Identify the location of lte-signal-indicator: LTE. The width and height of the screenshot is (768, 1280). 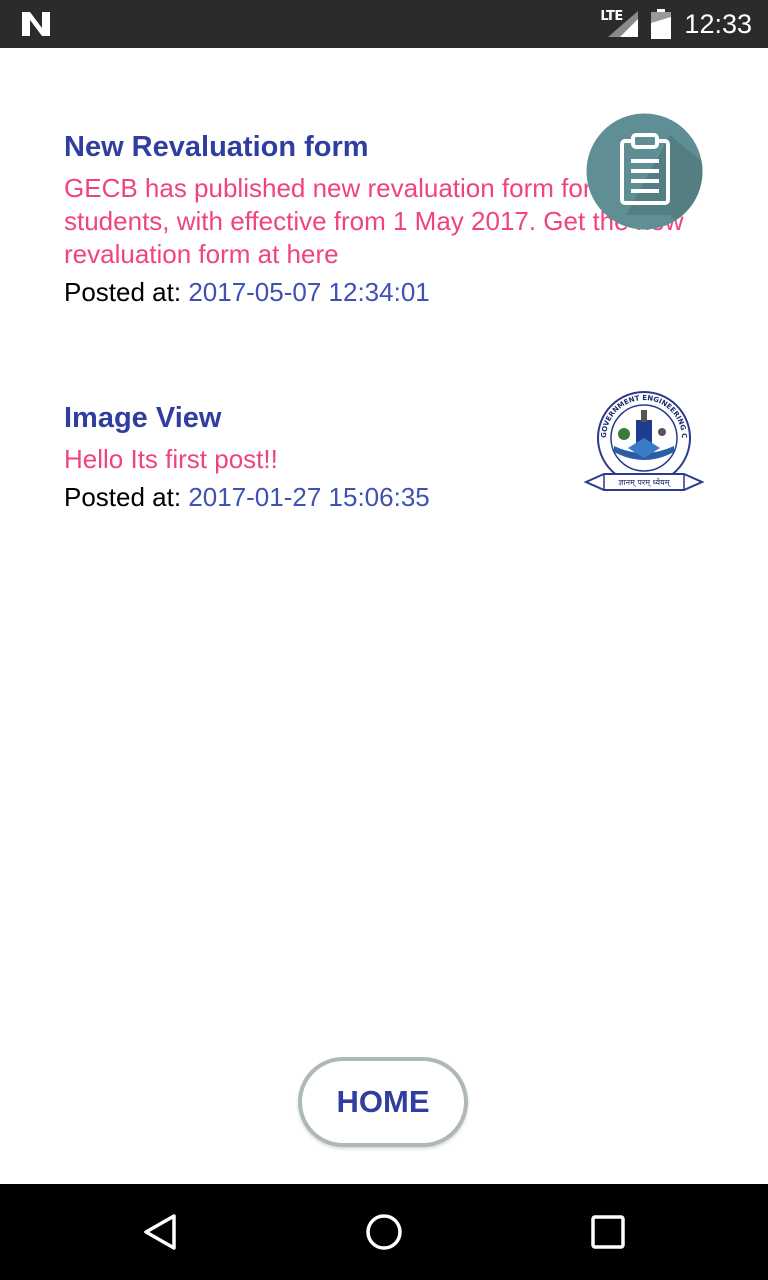
(619, 24).